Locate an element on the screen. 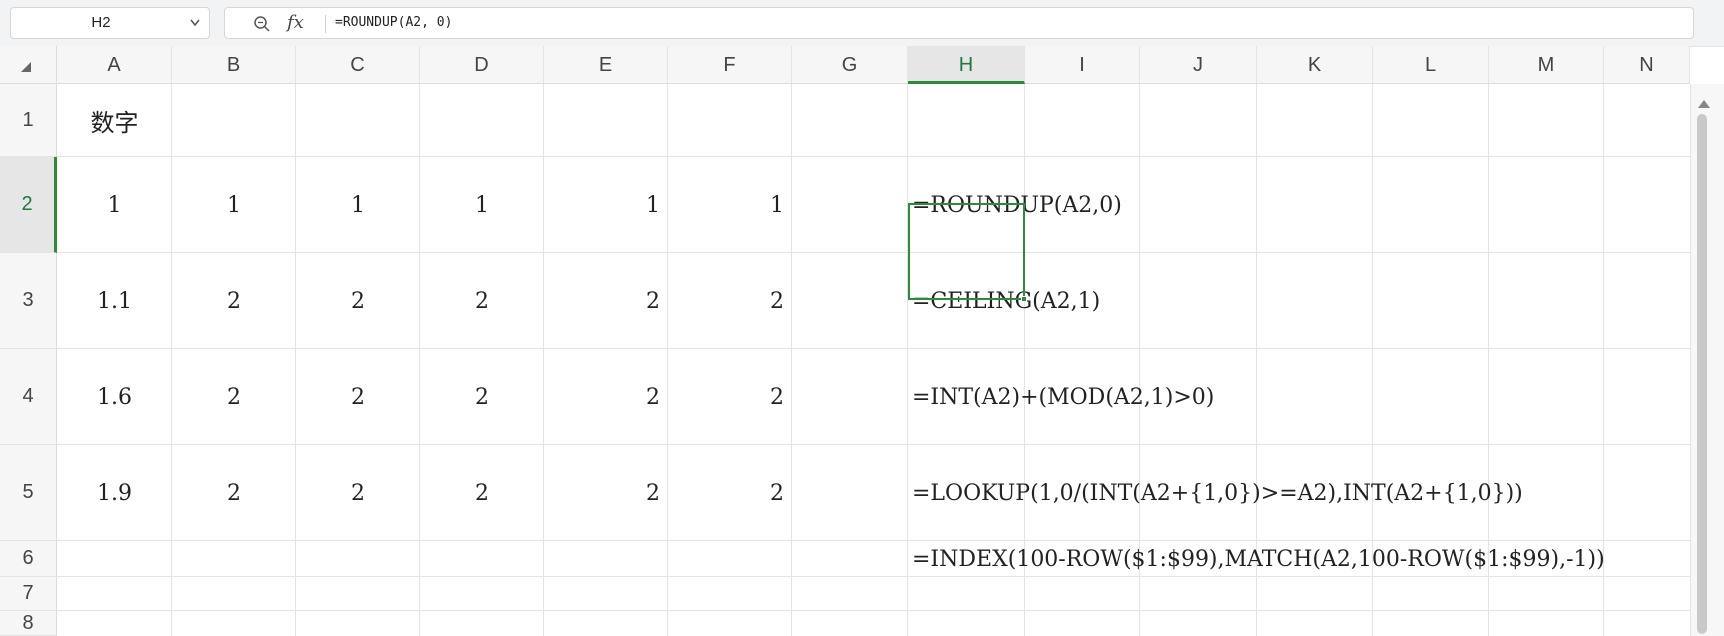  cell-a3: 1.1 is located at coordinates (114, 301).